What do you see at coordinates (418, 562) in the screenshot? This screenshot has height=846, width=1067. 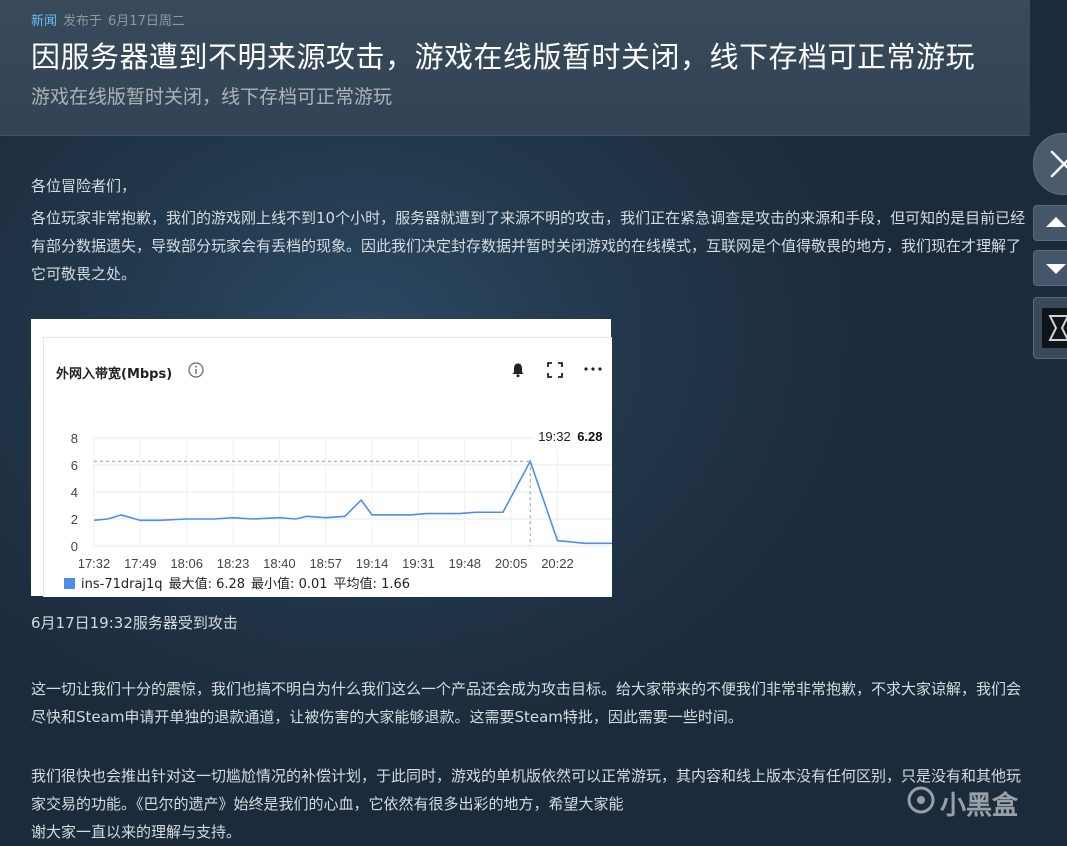 I see `x-tick-label: 19:31` at bounding box center [418, 562].